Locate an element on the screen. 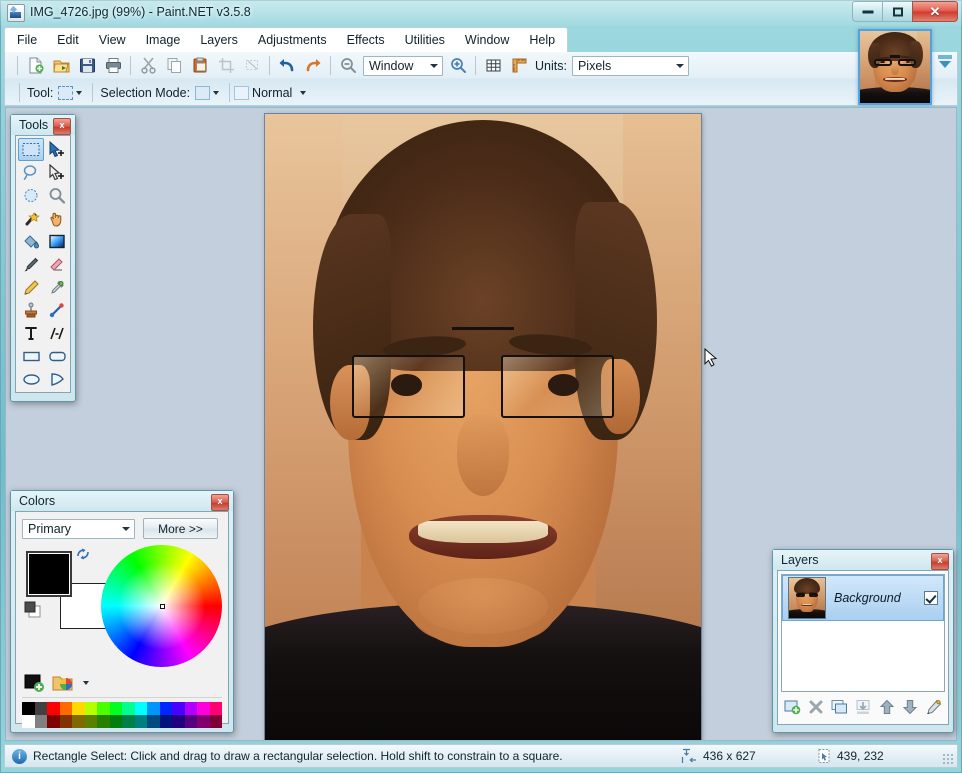 This screenshot has height=773, width=962. print-icon is located at coordinates (113, 65).